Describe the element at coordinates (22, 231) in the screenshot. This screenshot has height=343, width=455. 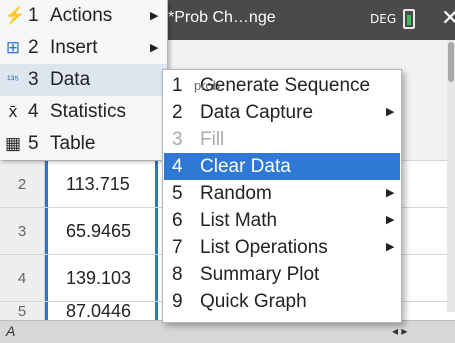
I see `row-number: 3` at that location.